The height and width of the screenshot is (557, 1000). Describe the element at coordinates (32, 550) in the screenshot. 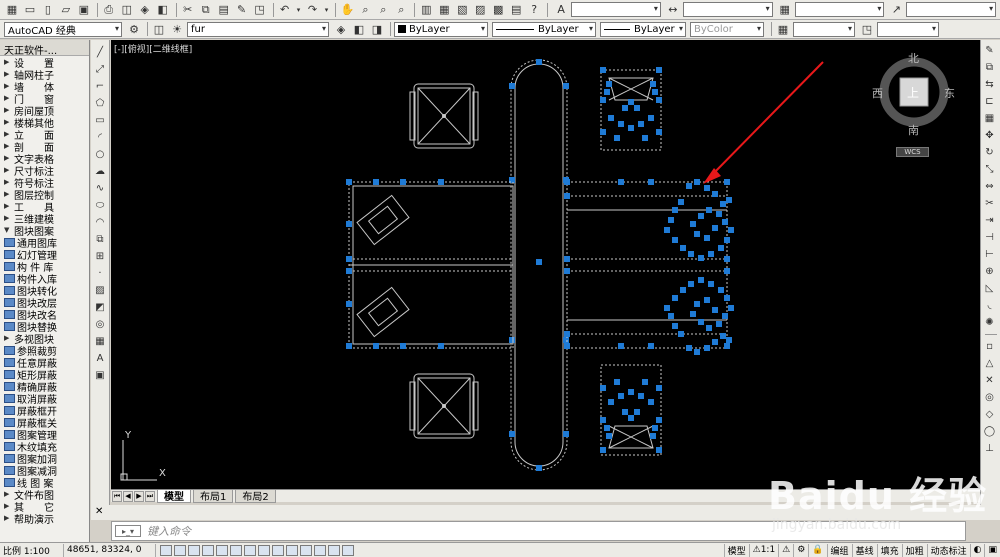

I see `drawing-scale: 比例 1:100` at that location.